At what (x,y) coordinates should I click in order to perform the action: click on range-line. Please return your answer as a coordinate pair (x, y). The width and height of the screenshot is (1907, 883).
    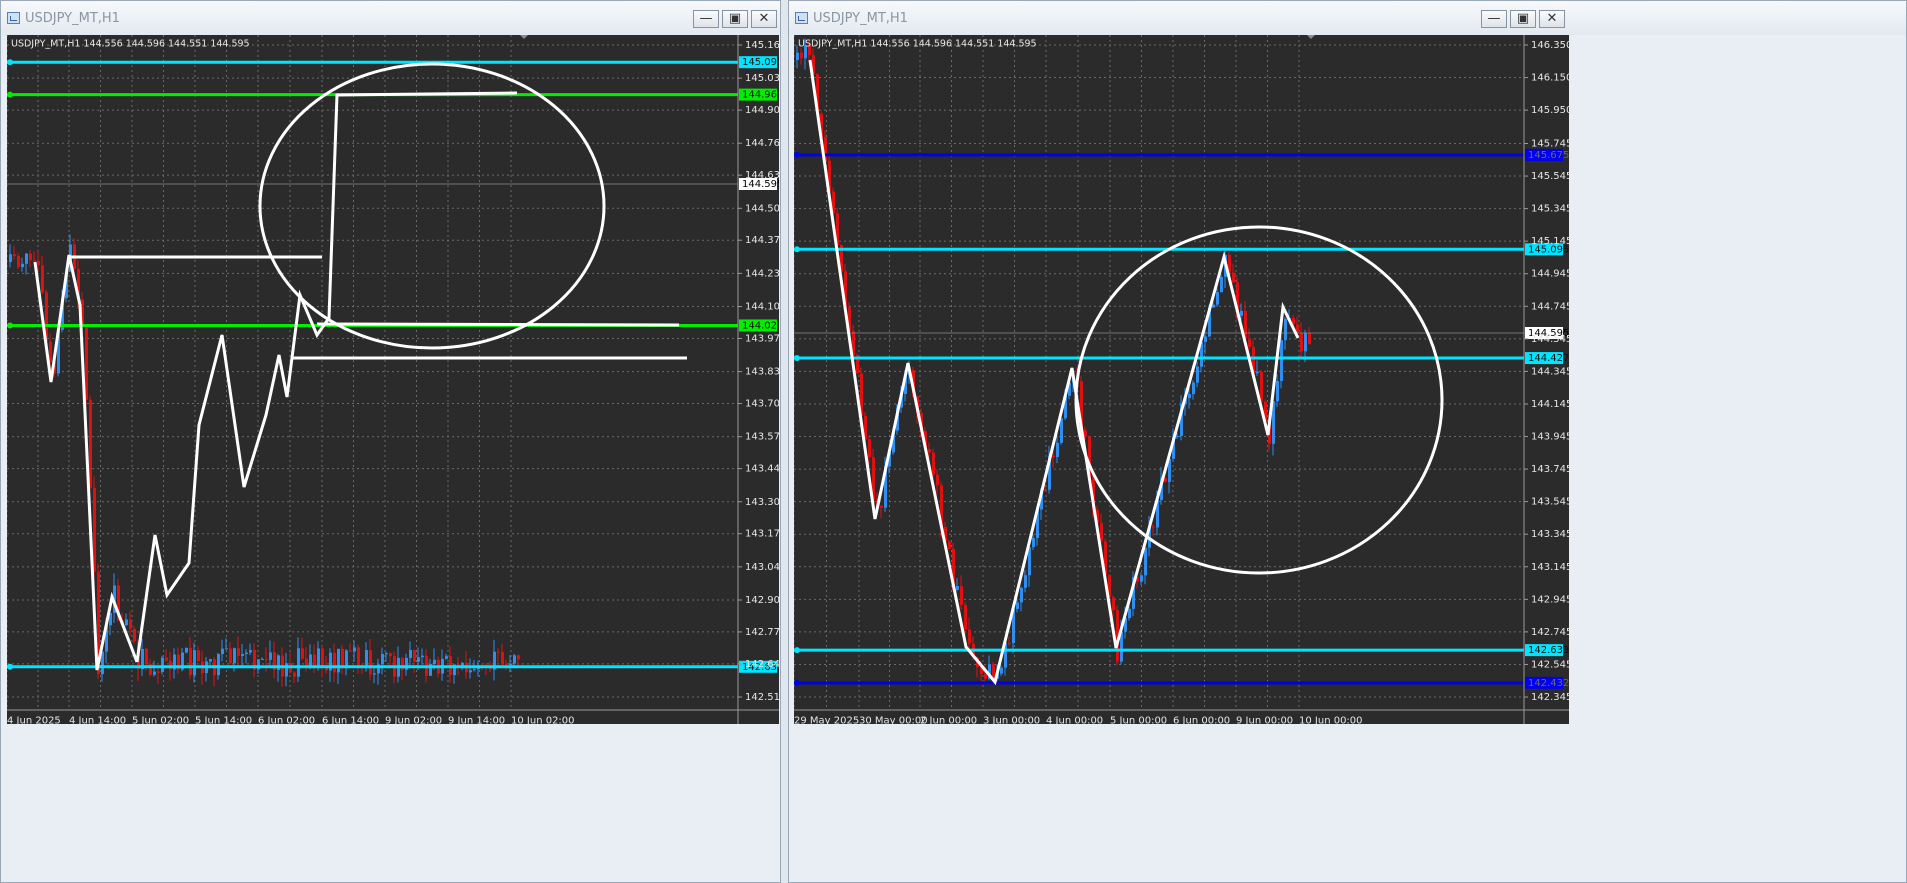
    Looking at the image, I should click on (498, 324).